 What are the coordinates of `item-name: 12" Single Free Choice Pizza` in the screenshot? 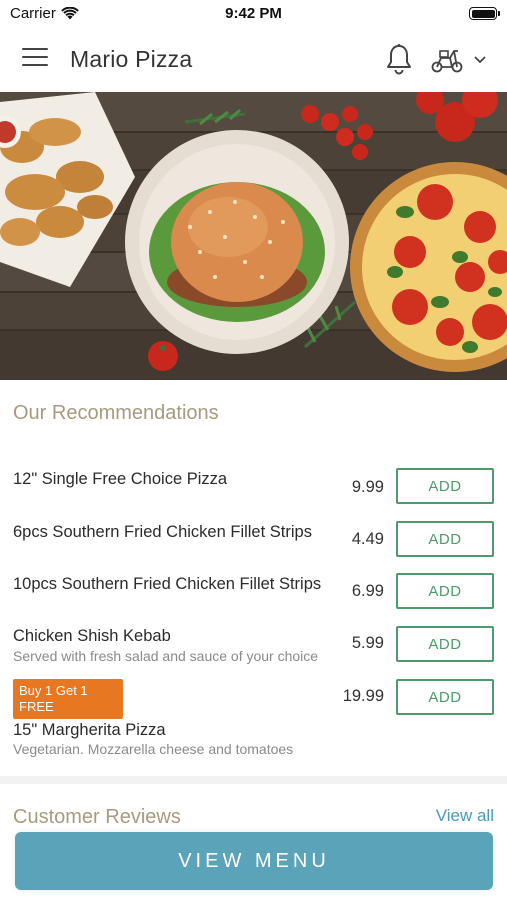 It's located at (120, 479).